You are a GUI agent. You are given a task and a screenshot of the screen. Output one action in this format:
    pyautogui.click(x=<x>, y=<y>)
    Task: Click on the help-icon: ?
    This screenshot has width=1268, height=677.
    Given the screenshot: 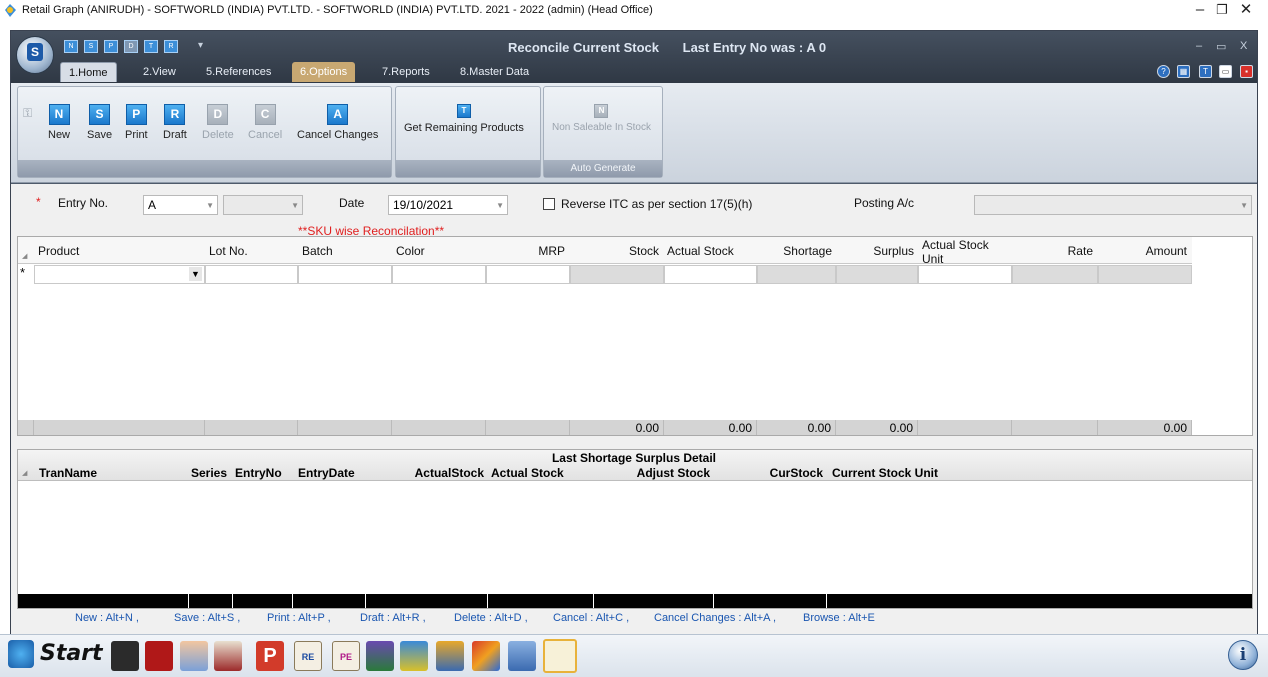 What is the action you would take?
    pyautogui.click(x=1163, y=71)
    